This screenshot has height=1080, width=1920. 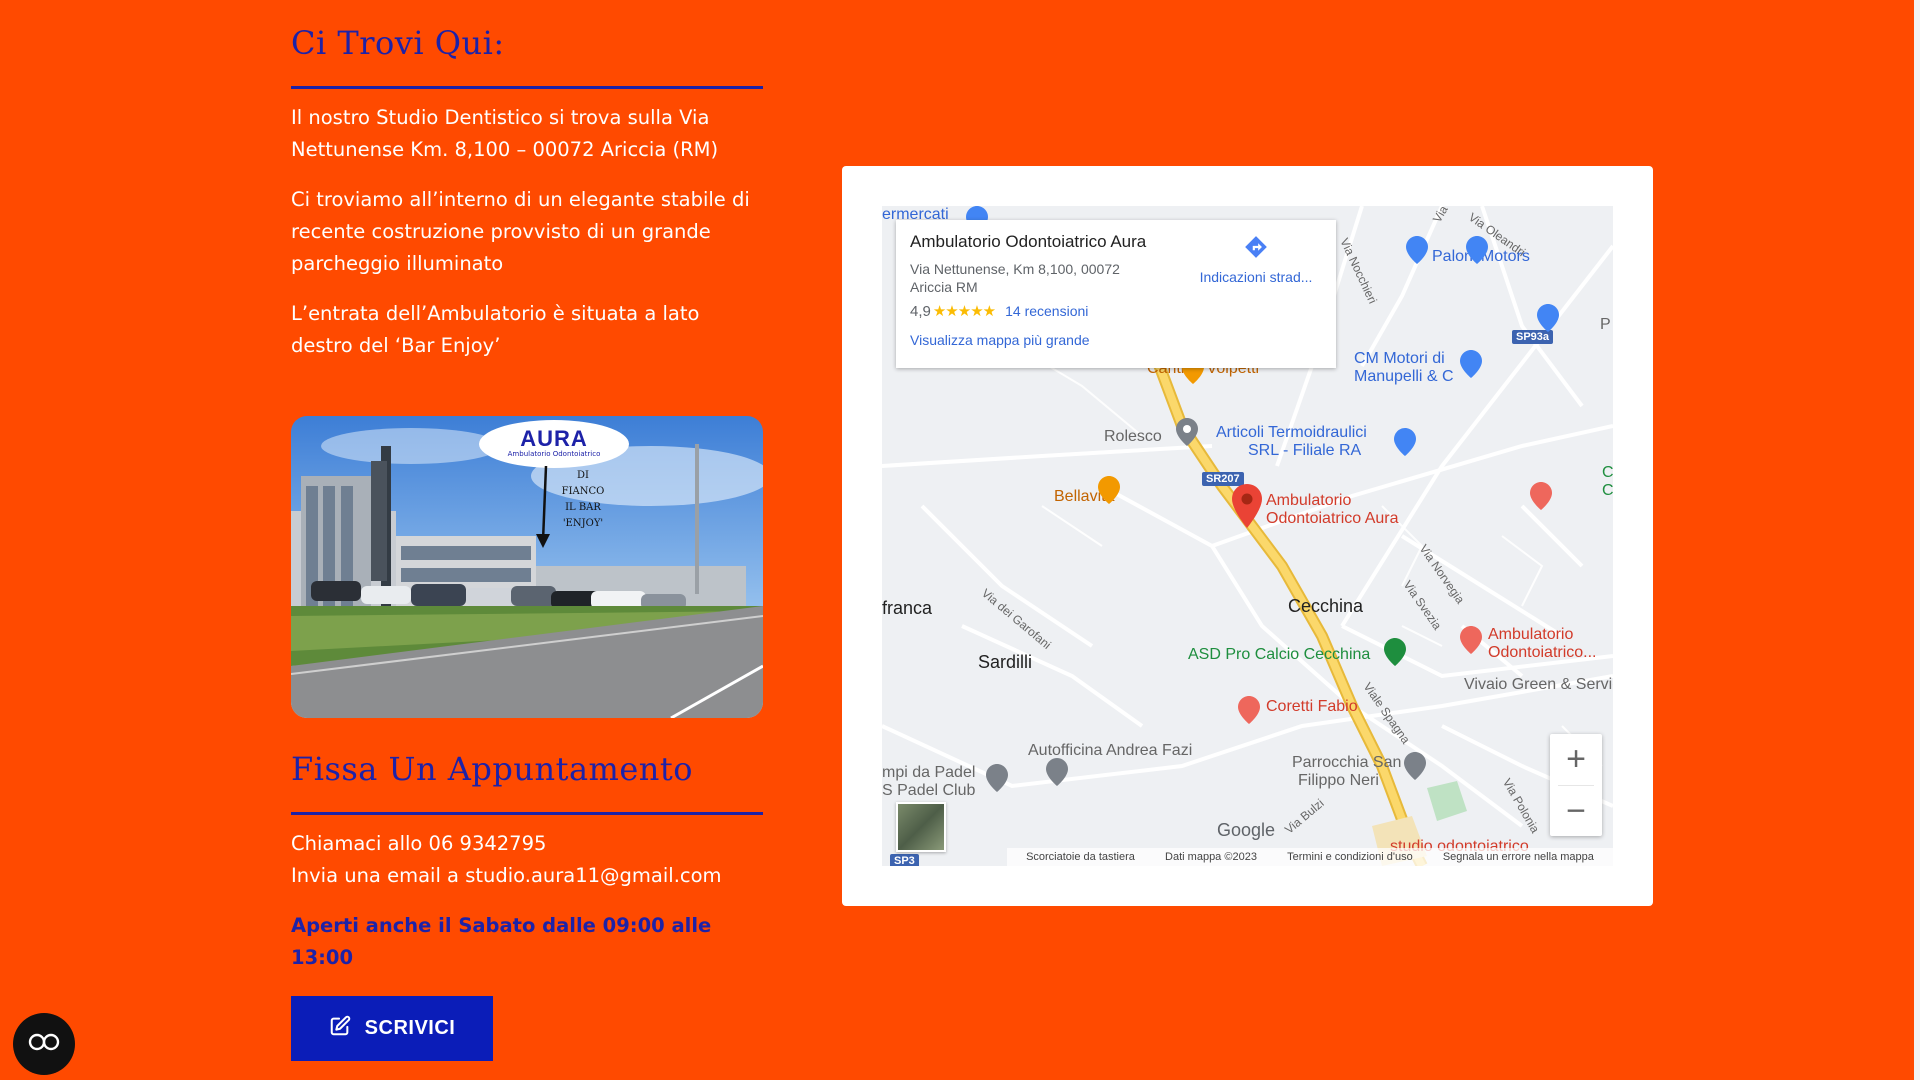 I want to click on accessibility-icon, so click(x=44, y=1044).